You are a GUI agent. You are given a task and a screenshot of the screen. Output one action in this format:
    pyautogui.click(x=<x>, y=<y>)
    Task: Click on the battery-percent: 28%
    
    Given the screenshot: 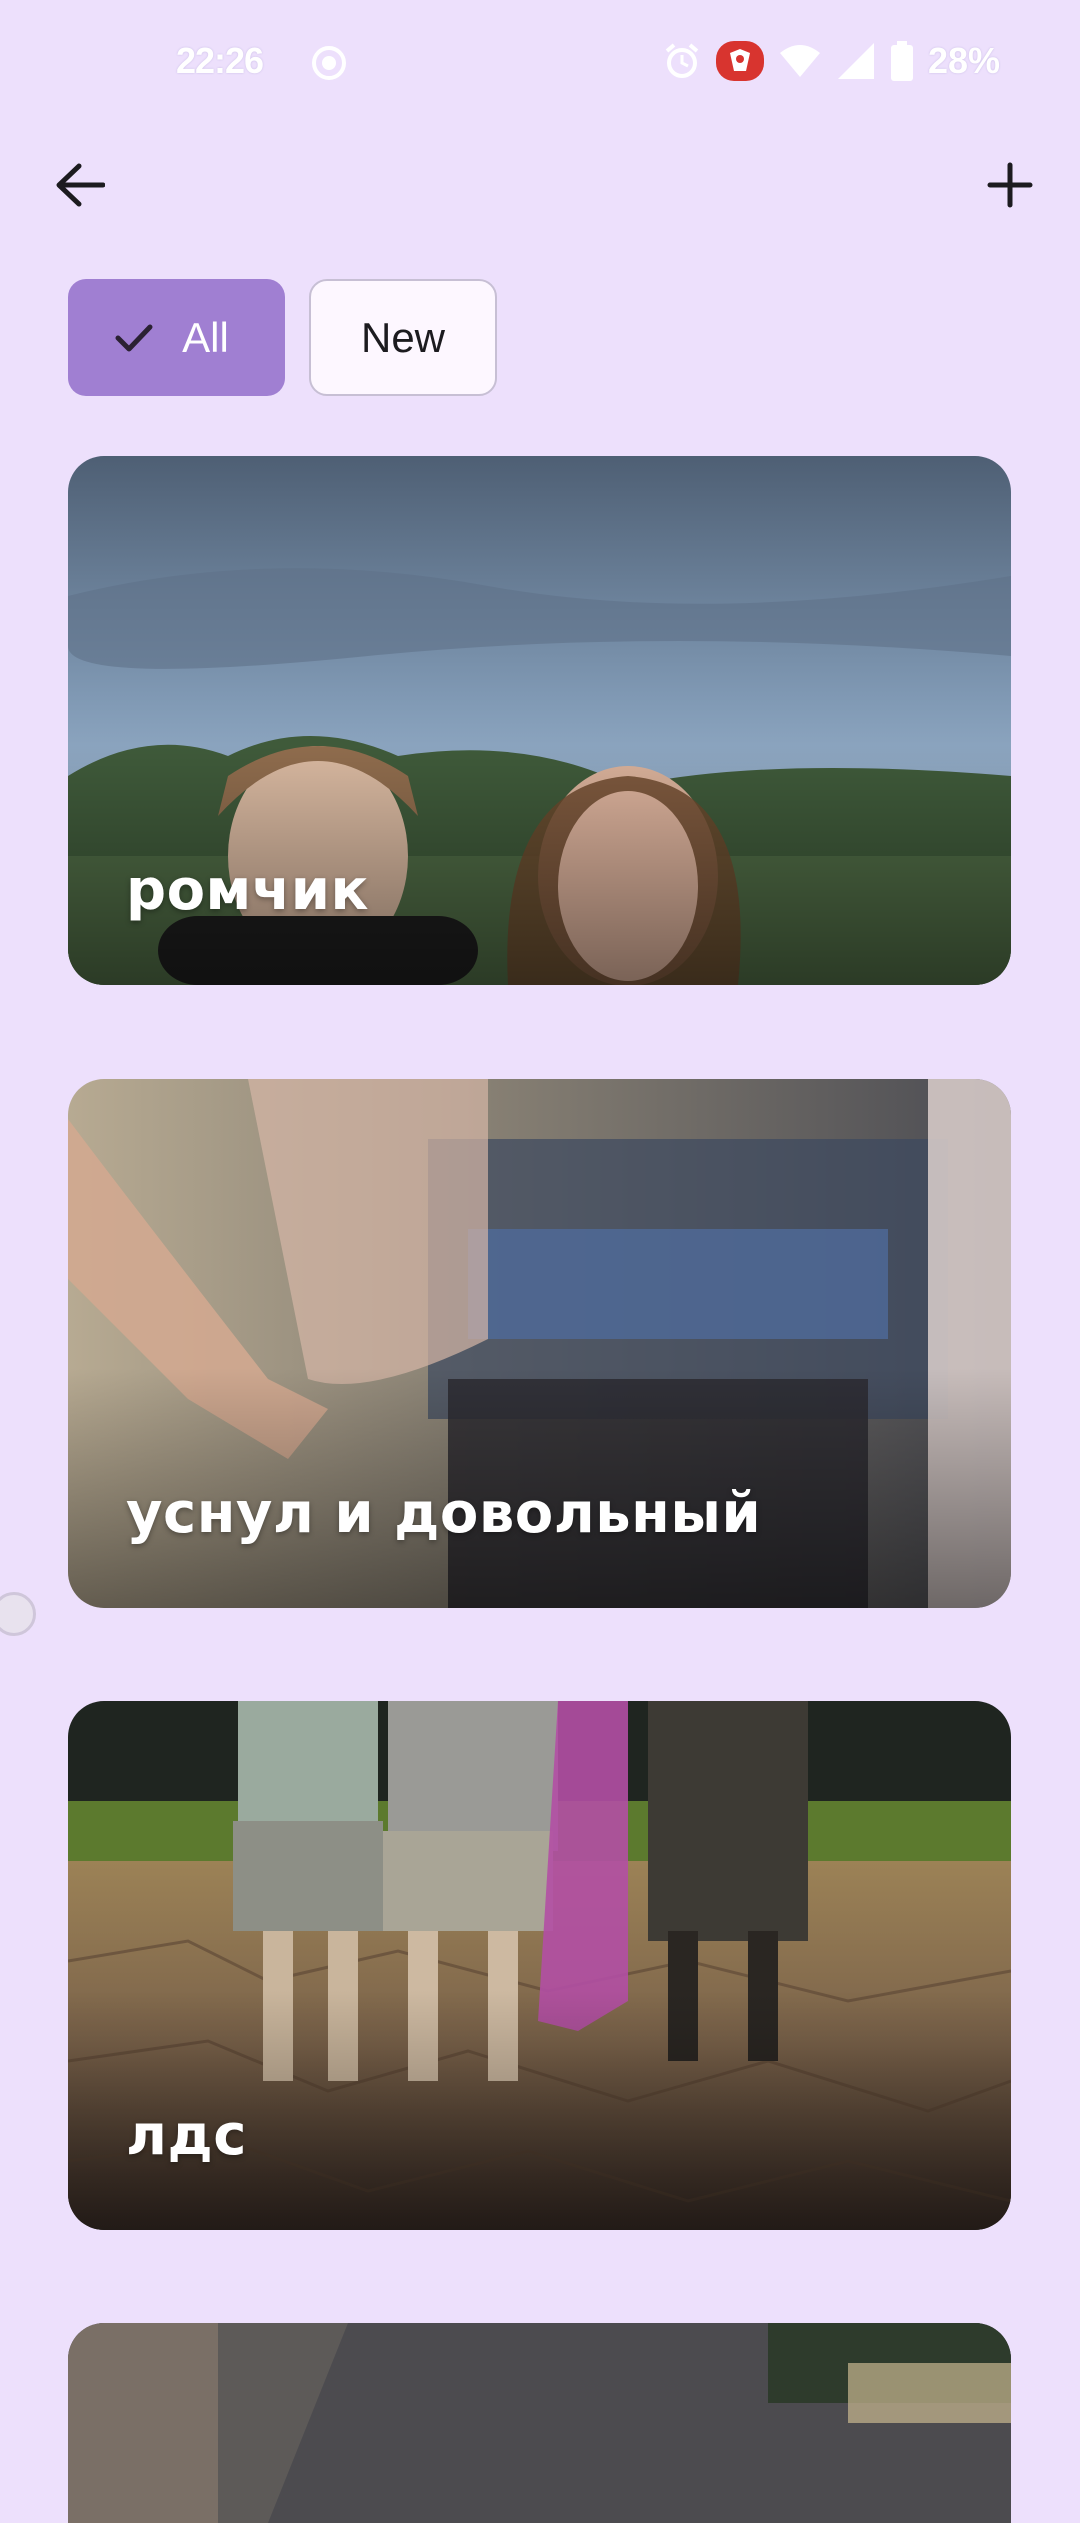 What is the action you would take?
    pyautogui.click(x=963, y=60)
    